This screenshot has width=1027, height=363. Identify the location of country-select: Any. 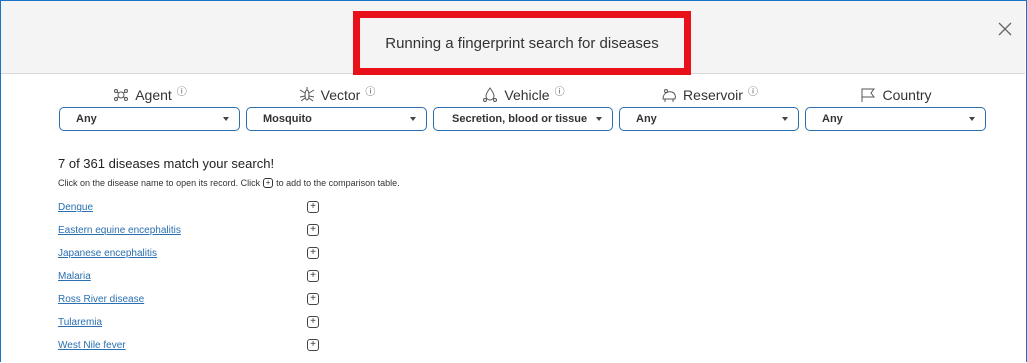
(895, 119).